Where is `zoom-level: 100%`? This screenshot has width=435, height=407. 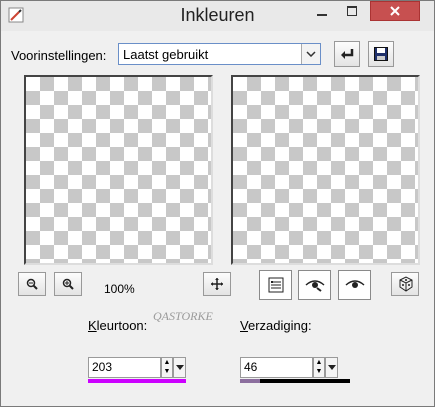
zoom-level: 100% is located at coordinates (119, 289).